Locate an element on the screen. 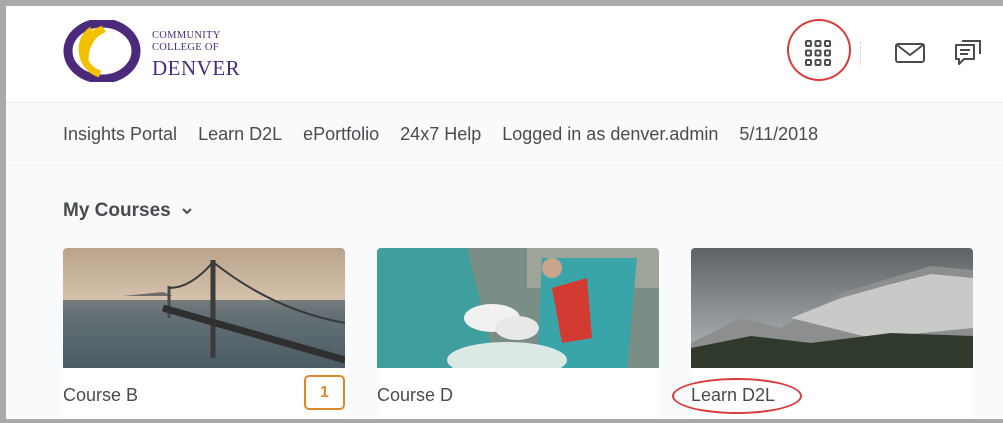  logo-text: COMMUNITY COLLEGE OF DENVER is located at coordinates (196, 54).